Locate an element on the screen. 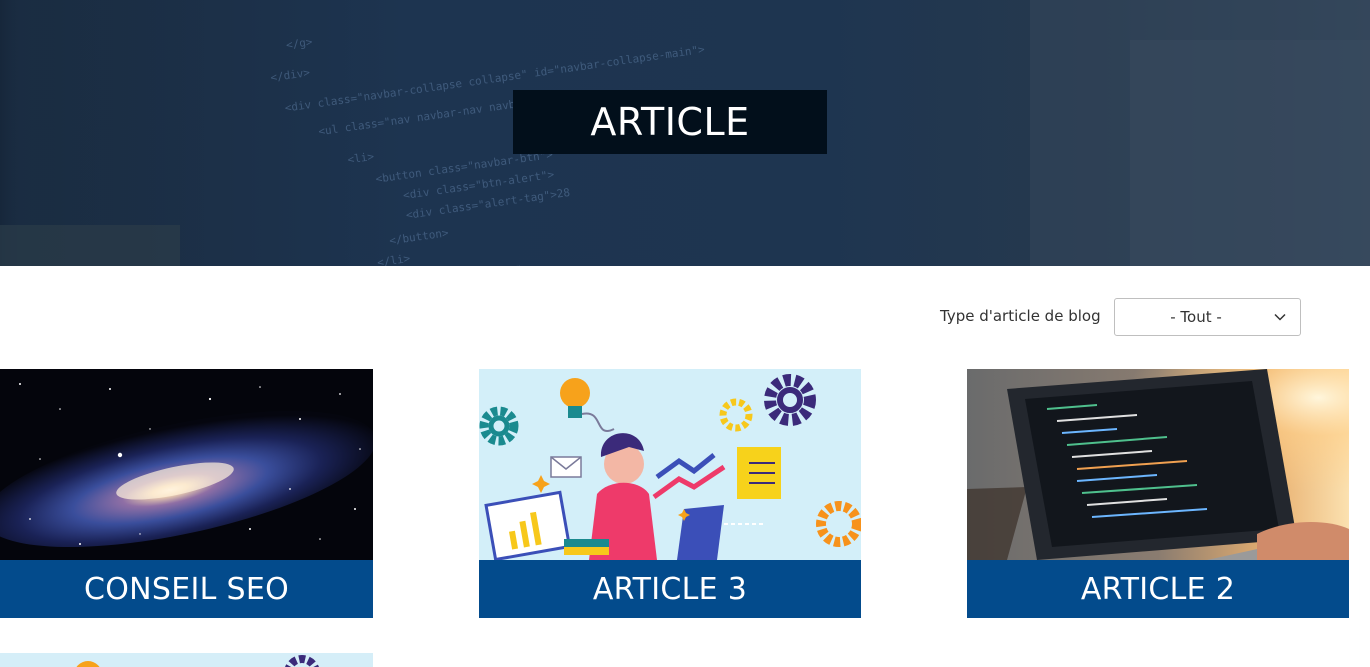 The width and height of the screenshot is (1370, 667). page-title: ARTICLE is located at coordinates (670, 122).